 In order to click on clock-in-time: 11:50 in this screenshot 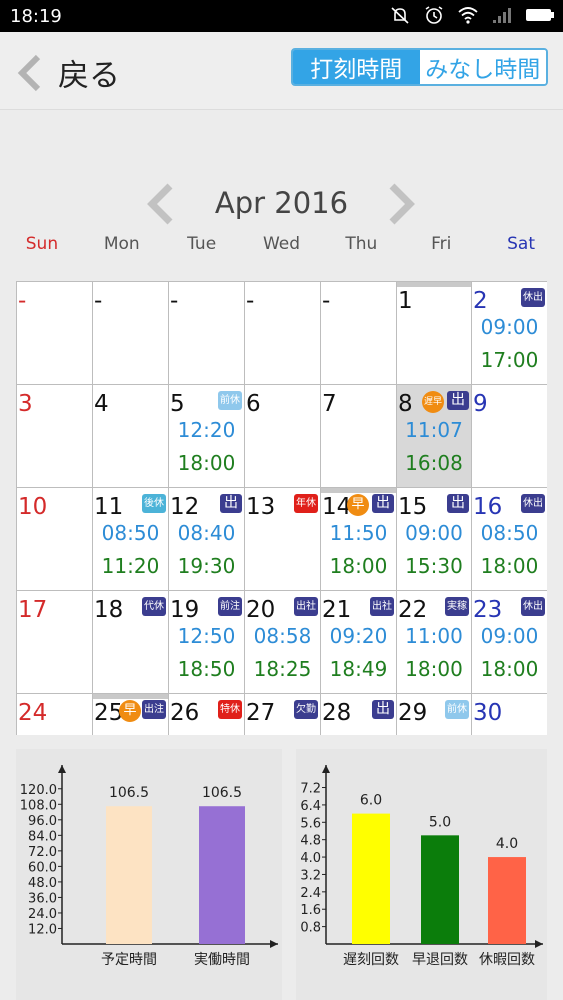, I will do `click(358, 533)`.